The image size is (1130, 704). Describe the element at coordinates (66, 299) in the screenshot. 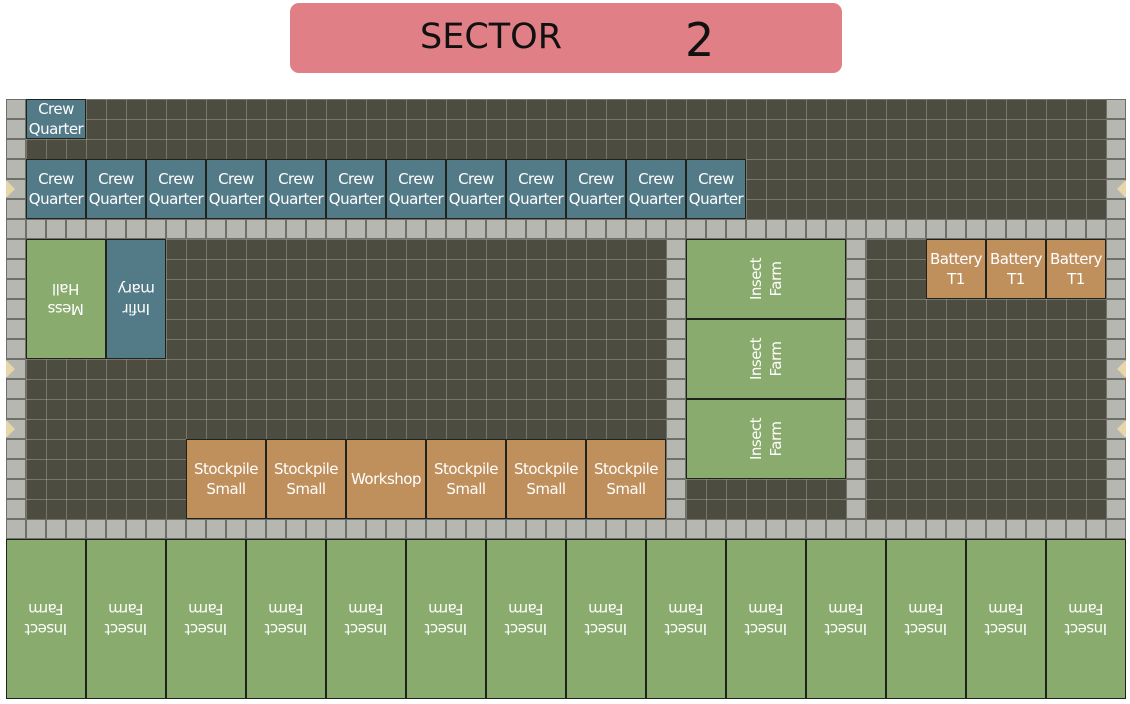

I see `room-mess-hall: Mess Hall` at that location.